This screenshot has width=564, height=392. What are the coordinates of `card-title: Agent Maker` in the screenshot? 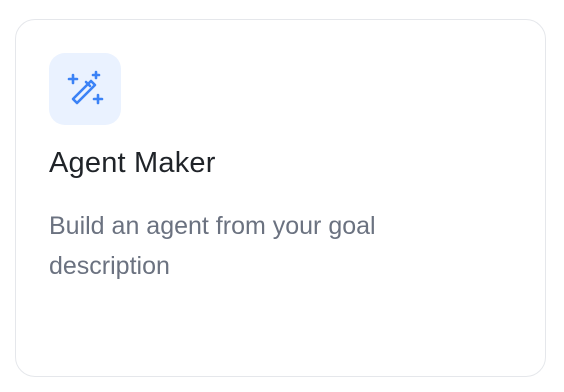 It's located at (132, 163).